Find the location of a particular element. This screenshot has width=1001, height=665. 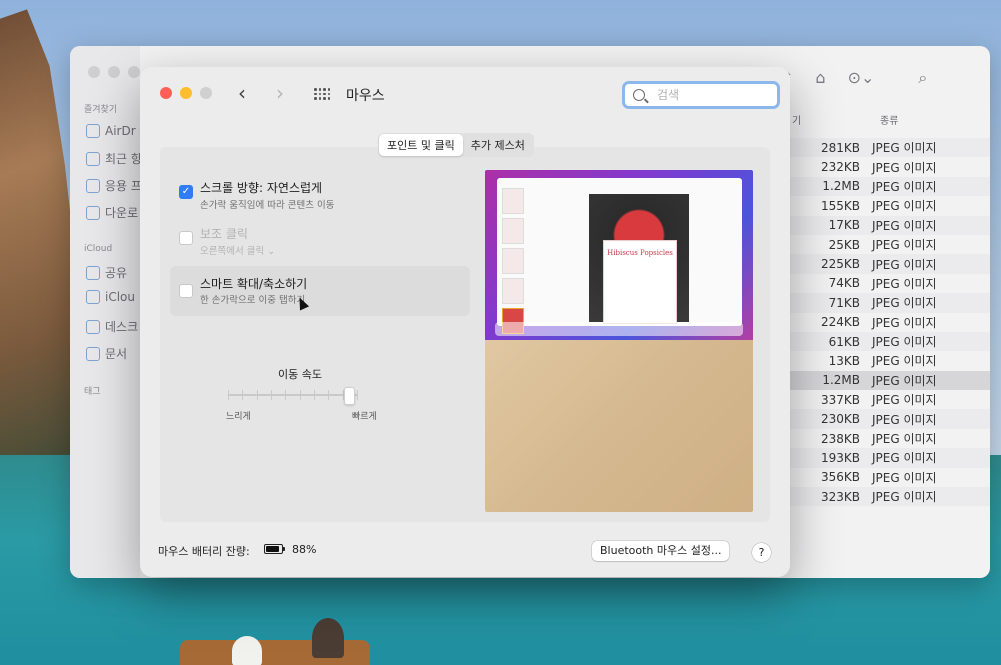

search-input is located at coordinates (712, 95).